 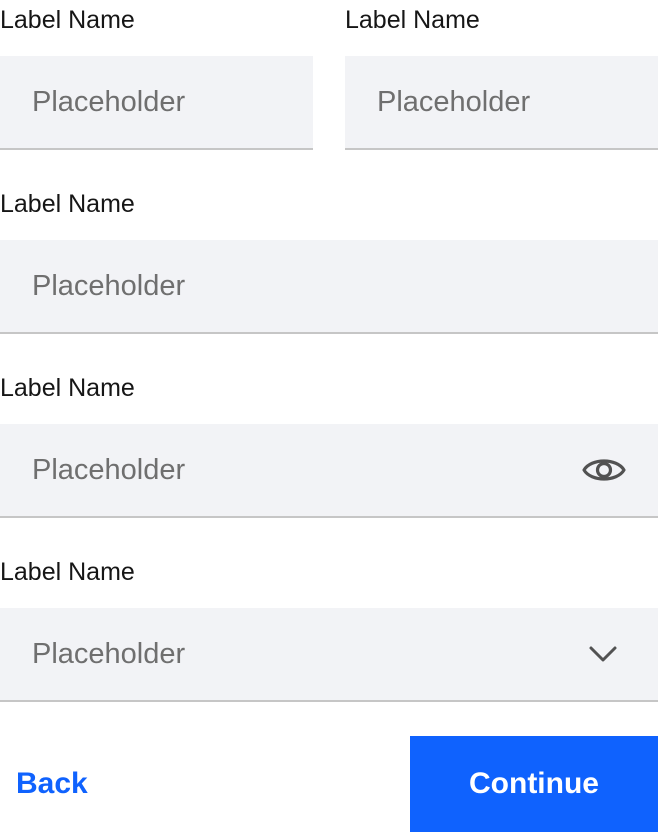 I want to click on text-input-right, so click(x=501, y=102).